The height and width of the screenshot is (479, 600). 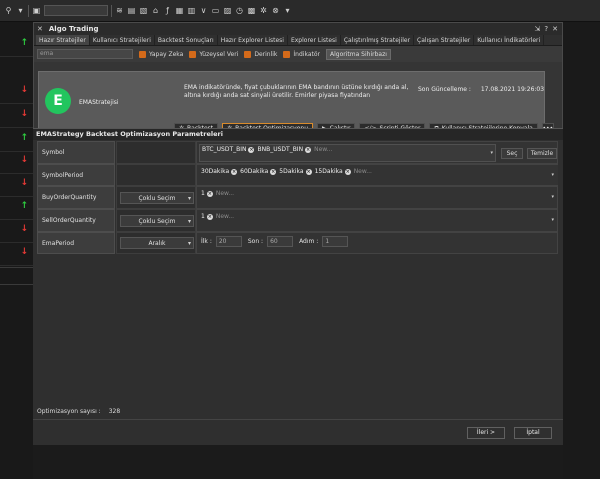 What do you see at coordinates (122, 40) in the screenshot?
I see `tab-user-strategies: Kullanıcı Stratejileri` at bounding box center [122, 40].